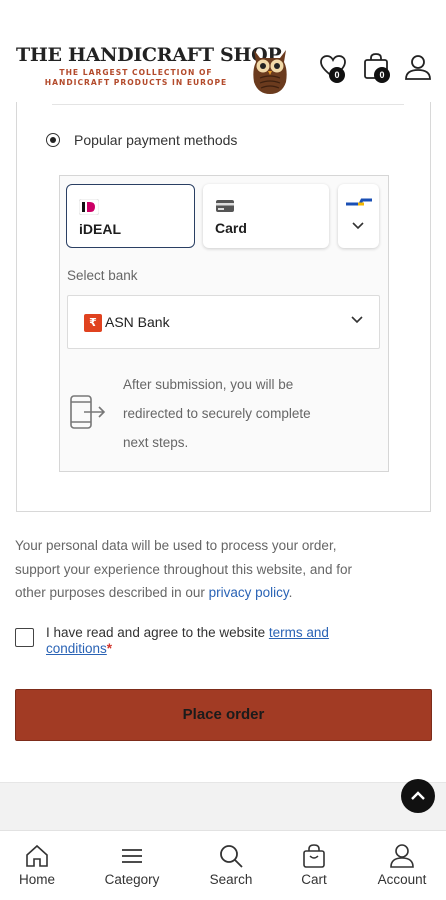 The image size is (446, 900). I want to click on tab-card-label: Card, so click(231, 228).